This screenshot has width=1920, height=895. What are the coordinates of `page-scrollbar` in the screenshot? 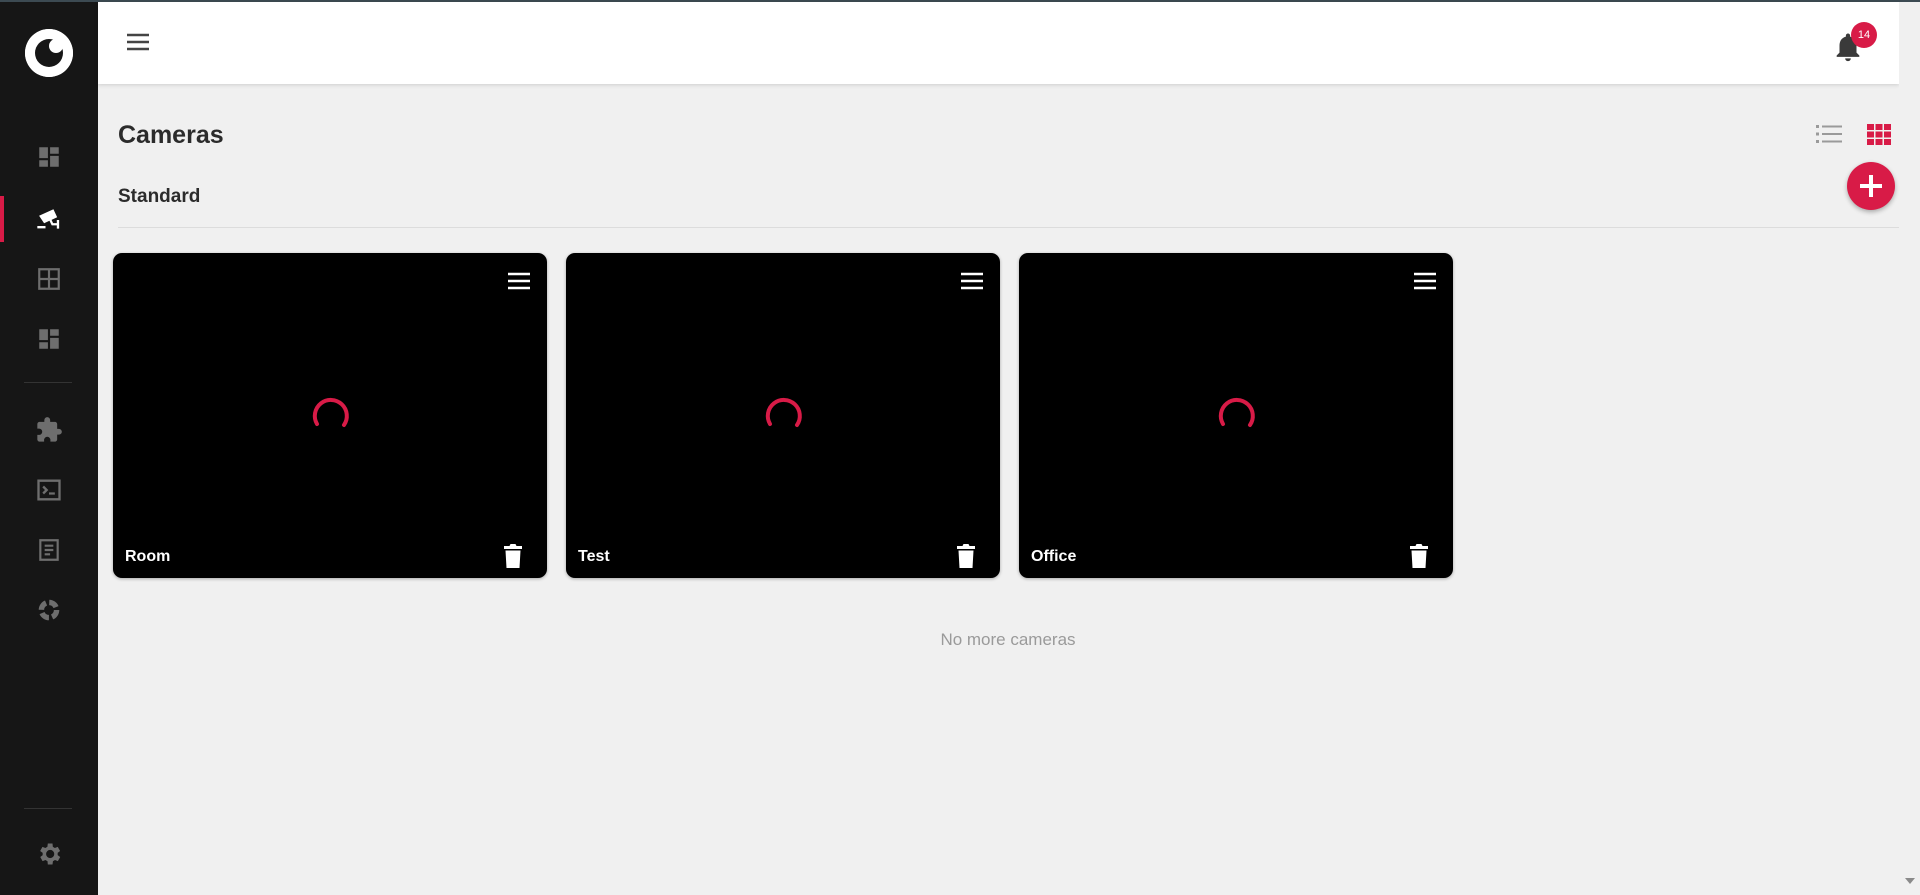 It's located at (1909, 448).